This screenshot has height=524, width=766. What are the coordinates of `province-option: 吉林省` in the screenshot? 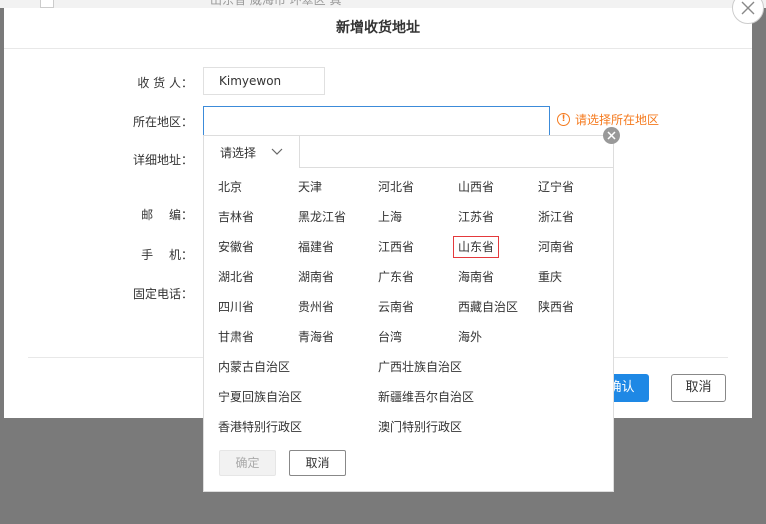 It's located at (236, 217).